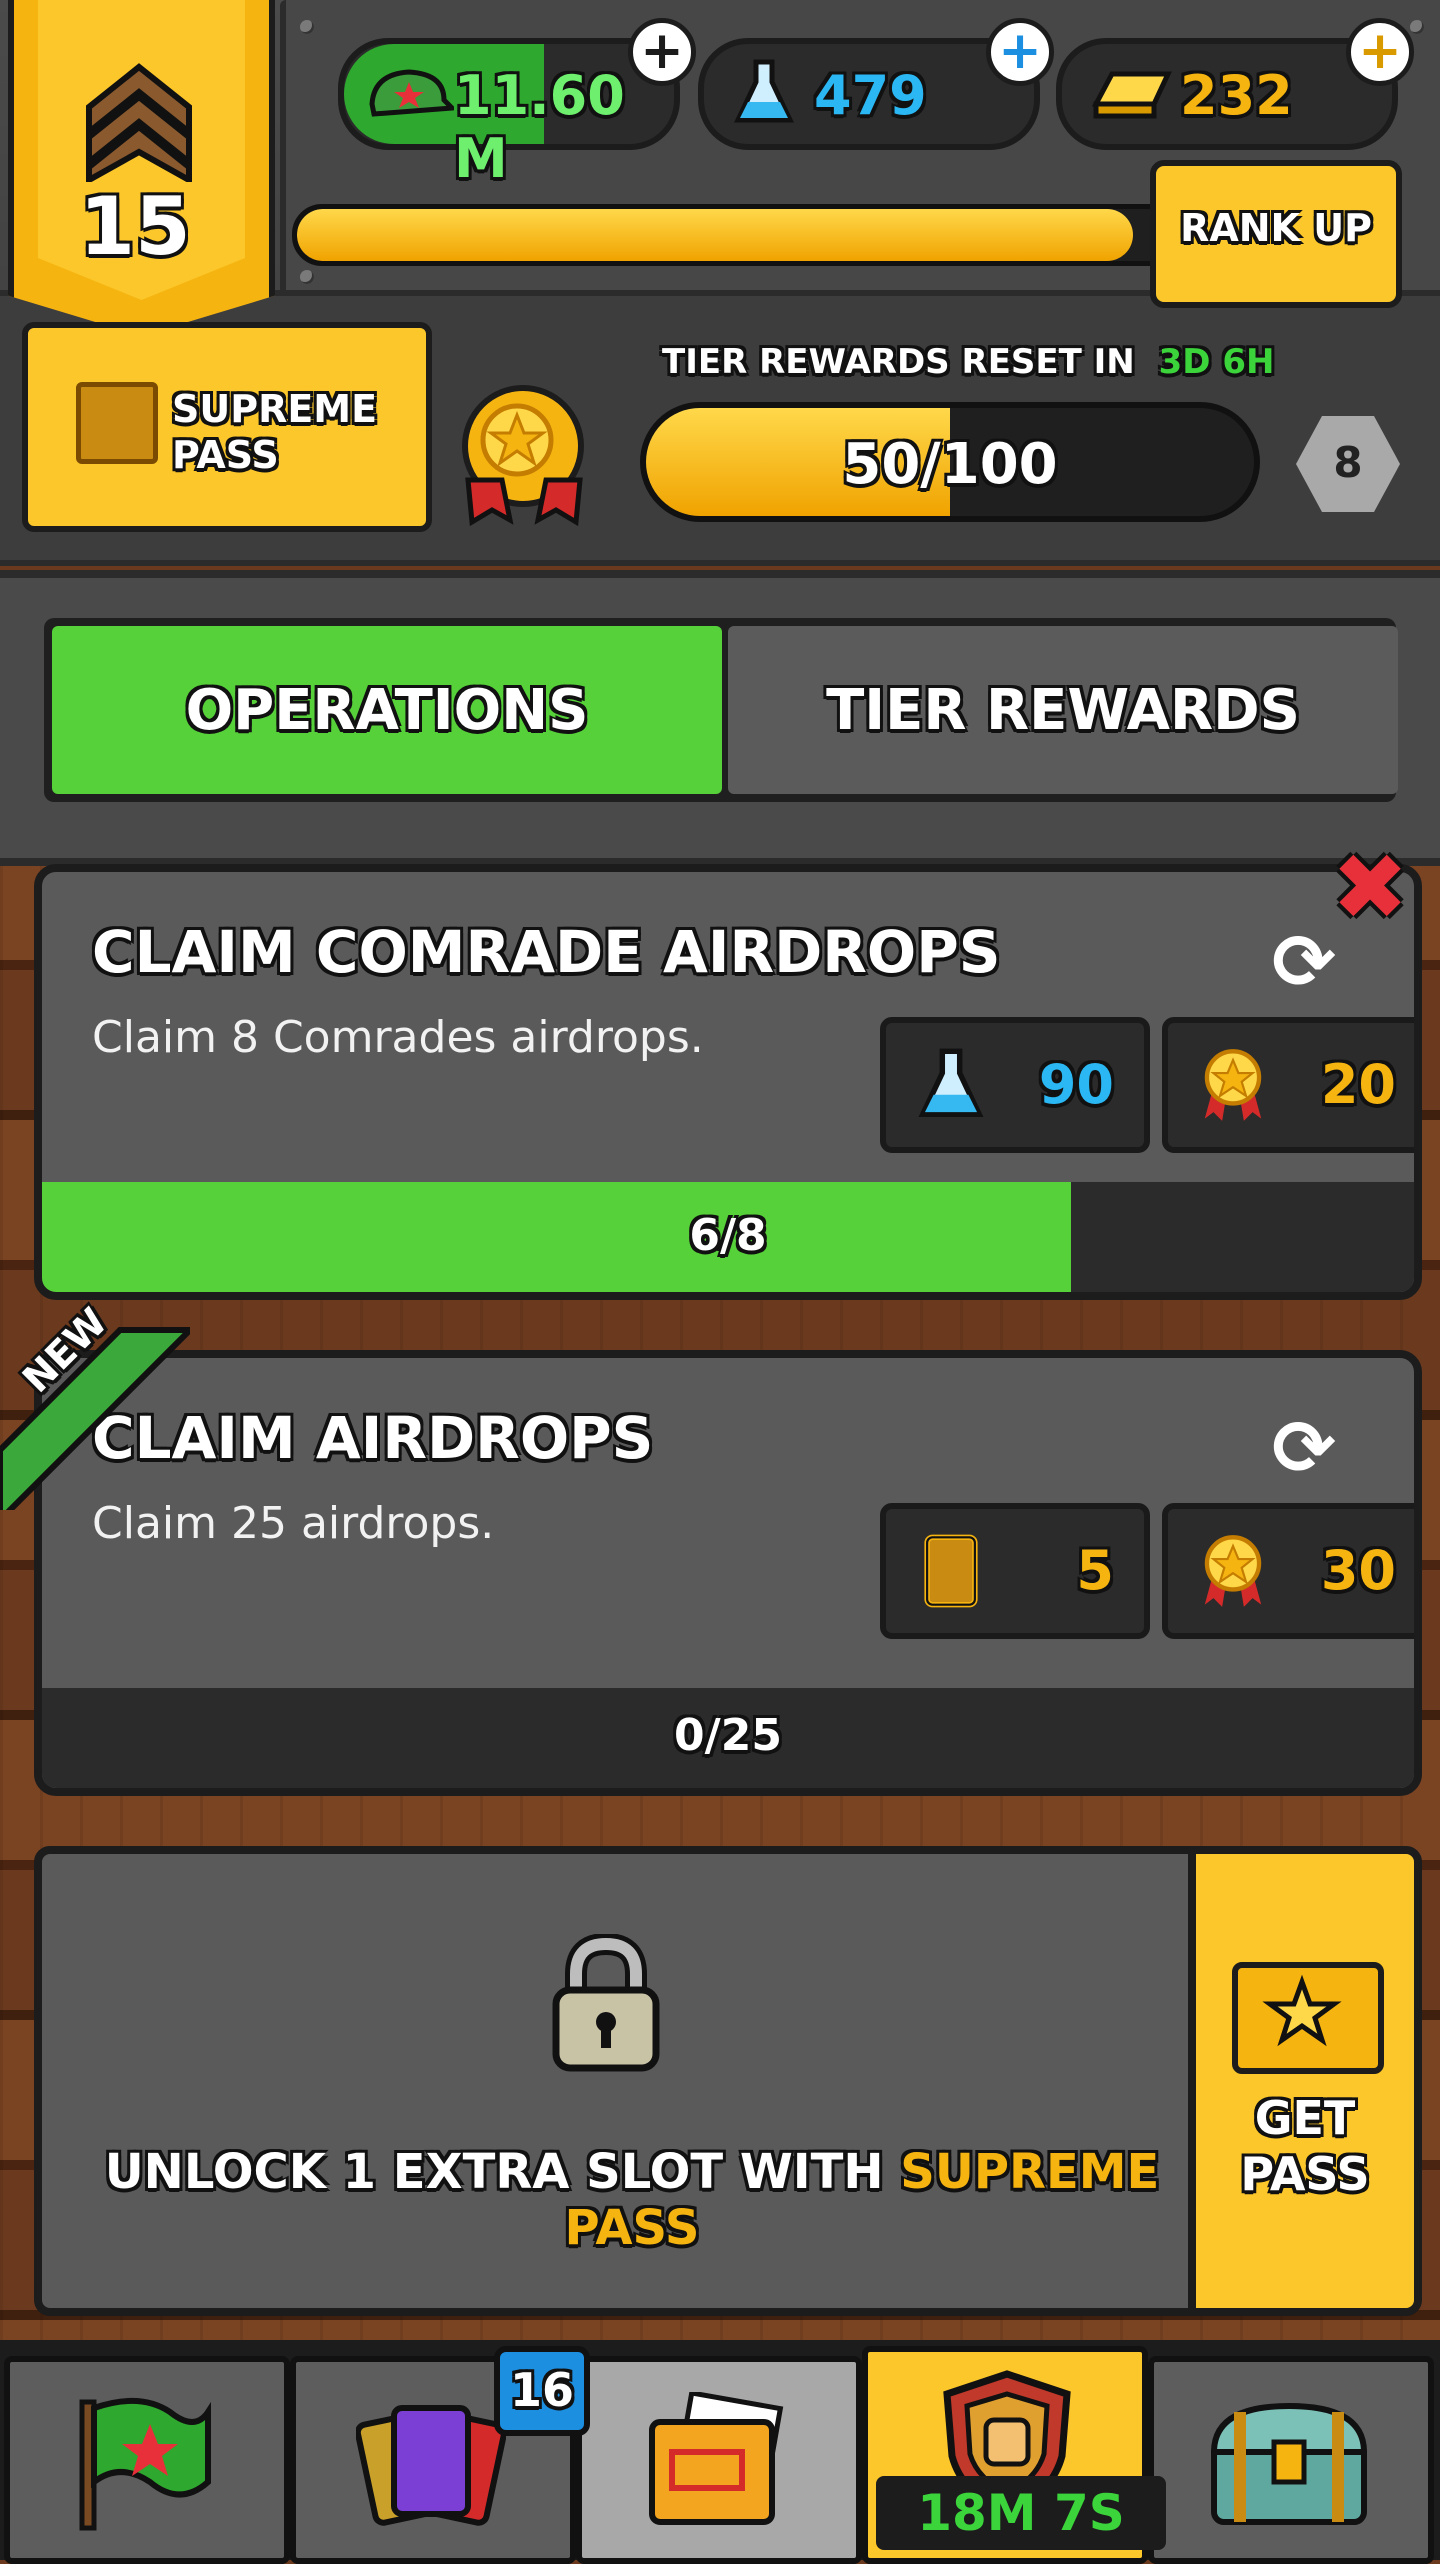 The image size is (1440, 2564). What do you see at coordinates (1236, 95) in the screenshot?
I see `gold-value: 232` at bounding box center [1236, 95].